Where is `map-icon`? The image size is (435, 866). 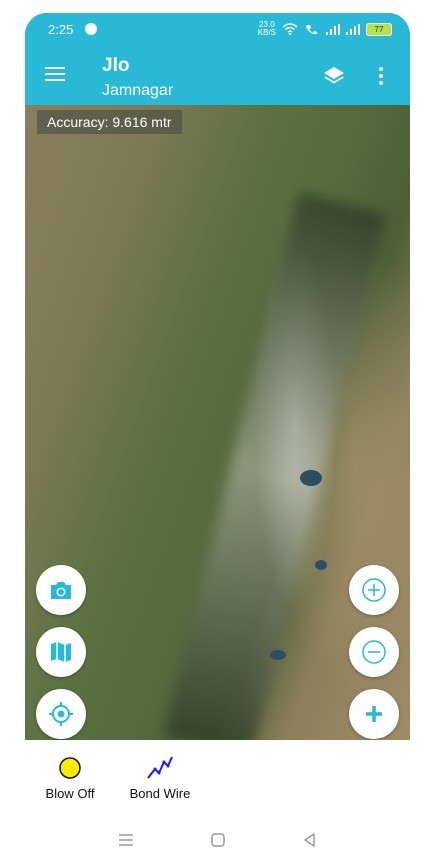
map-icon is located at coordinates (61, 652).